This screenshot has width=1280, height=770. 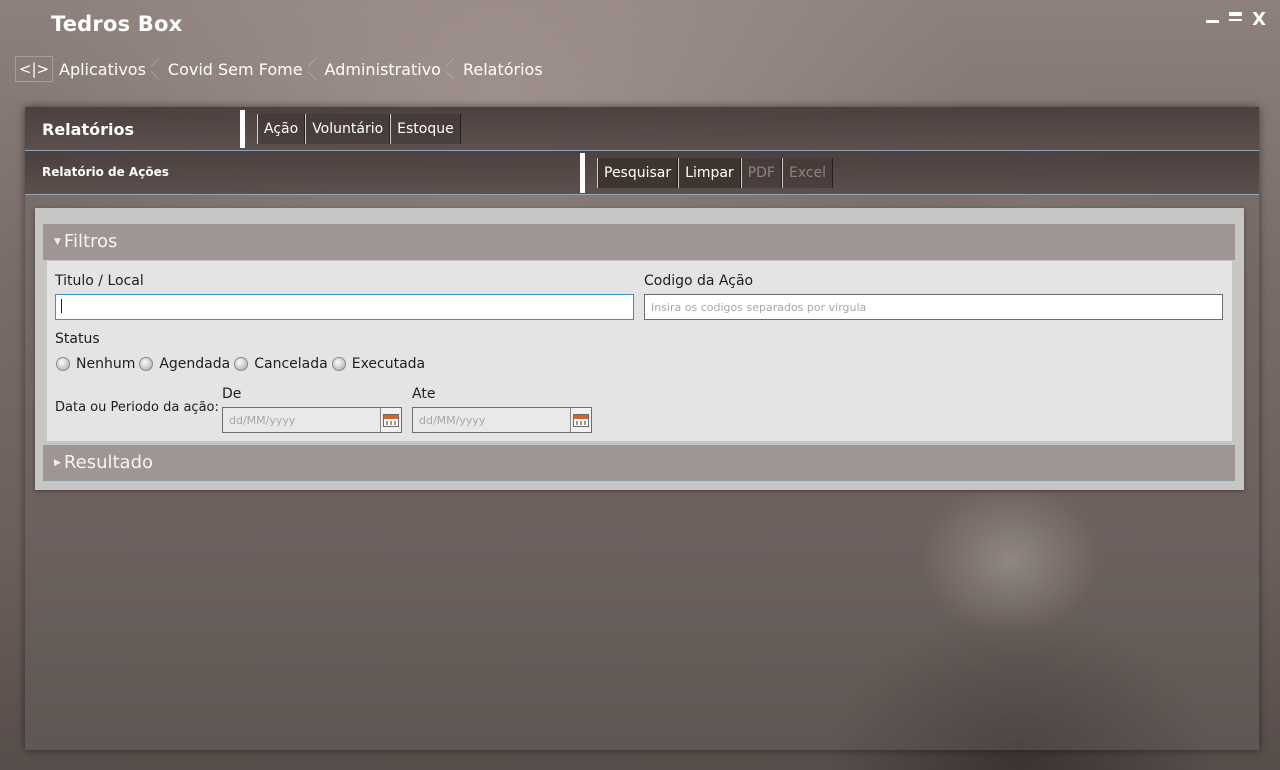 What do you see at coordinates (57, 241) in the screenshot?
I see `chevron-down-icon: ▼` at bounding box center [57, 241].